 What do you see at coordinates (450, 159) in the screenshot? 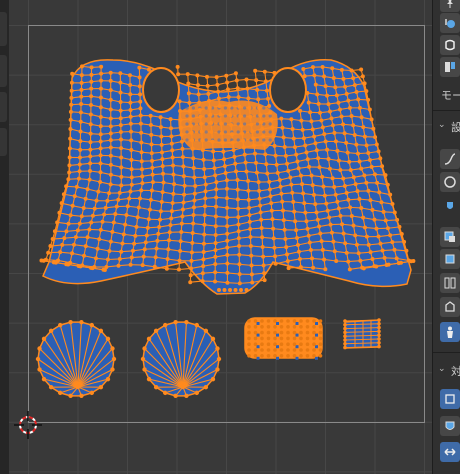
I see `curve-icon` at bounding box center [450, 159].